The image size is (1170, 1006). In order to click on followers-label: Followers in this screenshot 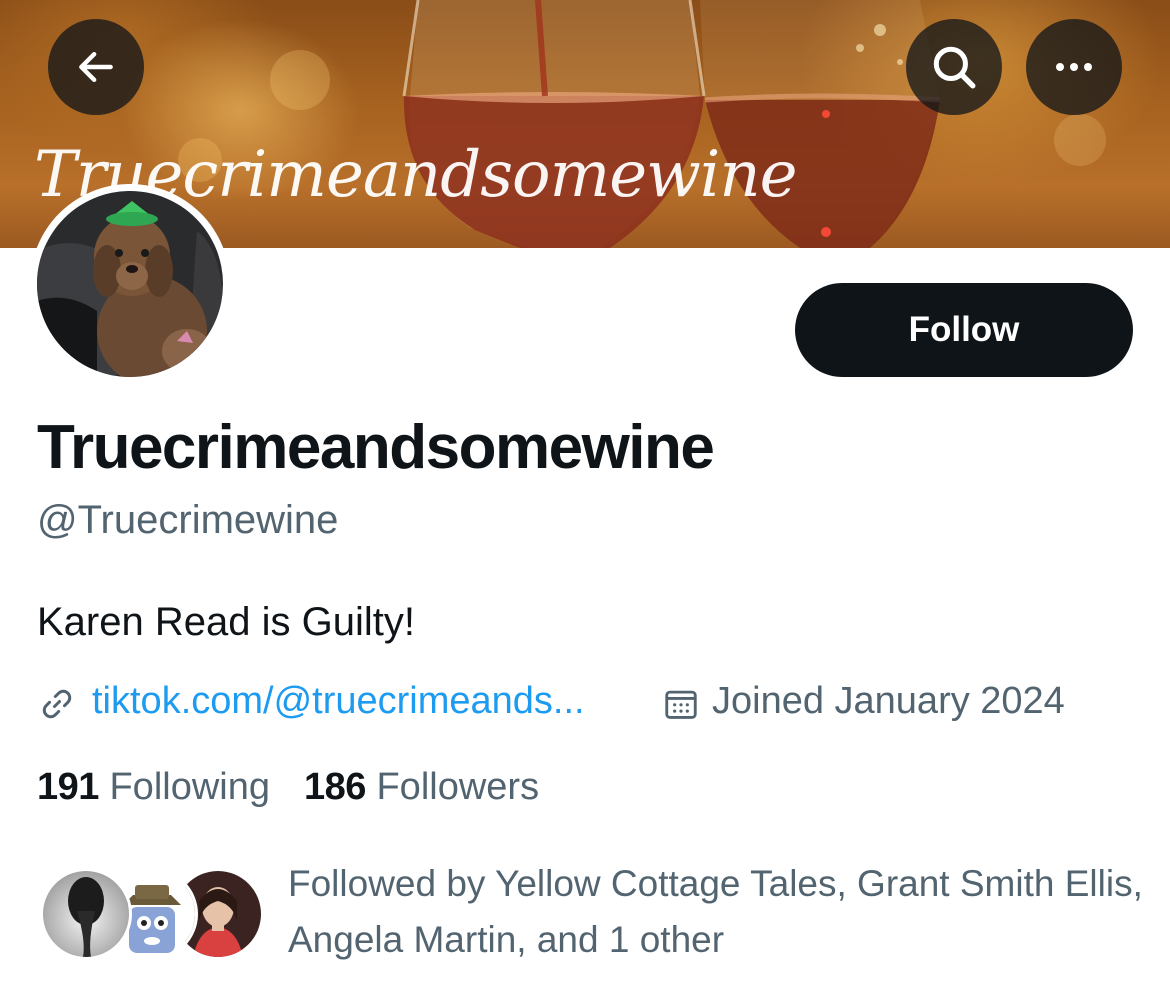, I will do `click(458, 787)`.